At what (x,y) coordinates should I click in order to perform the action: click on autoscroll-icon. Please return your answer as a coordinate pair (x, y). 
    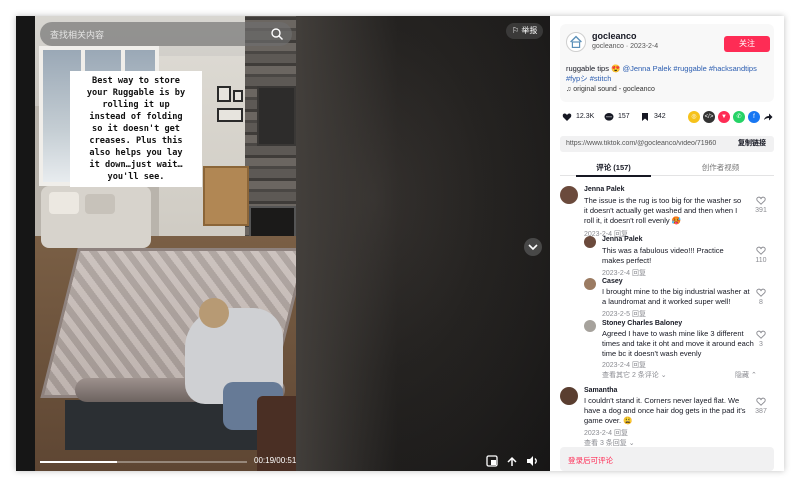
    Looking at the image, I should click on (512, 461).